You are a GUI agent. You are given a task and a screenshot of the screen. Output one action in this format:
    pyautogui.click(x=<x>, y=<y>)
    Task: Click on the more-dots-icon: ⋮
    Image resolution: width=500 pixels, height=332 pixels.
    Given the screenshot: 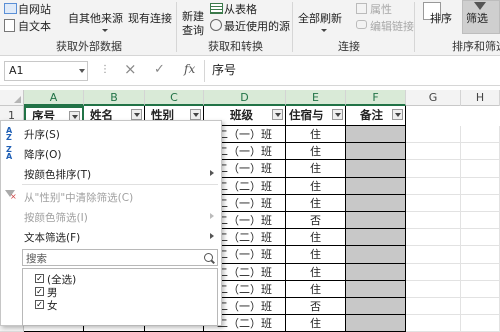 What is the action you would take?
    pyautogui.click(x=105, y=69)
    